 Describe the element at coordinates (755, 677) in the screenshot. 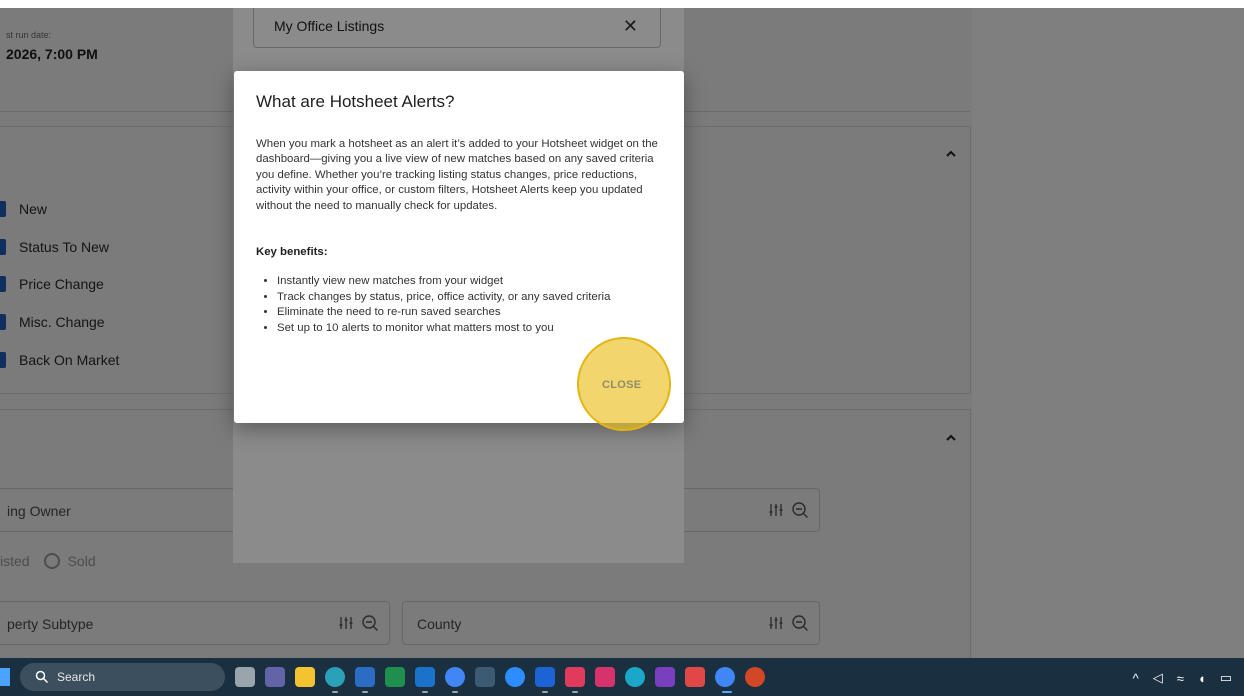

I see `powerpoint-icon` at that location.